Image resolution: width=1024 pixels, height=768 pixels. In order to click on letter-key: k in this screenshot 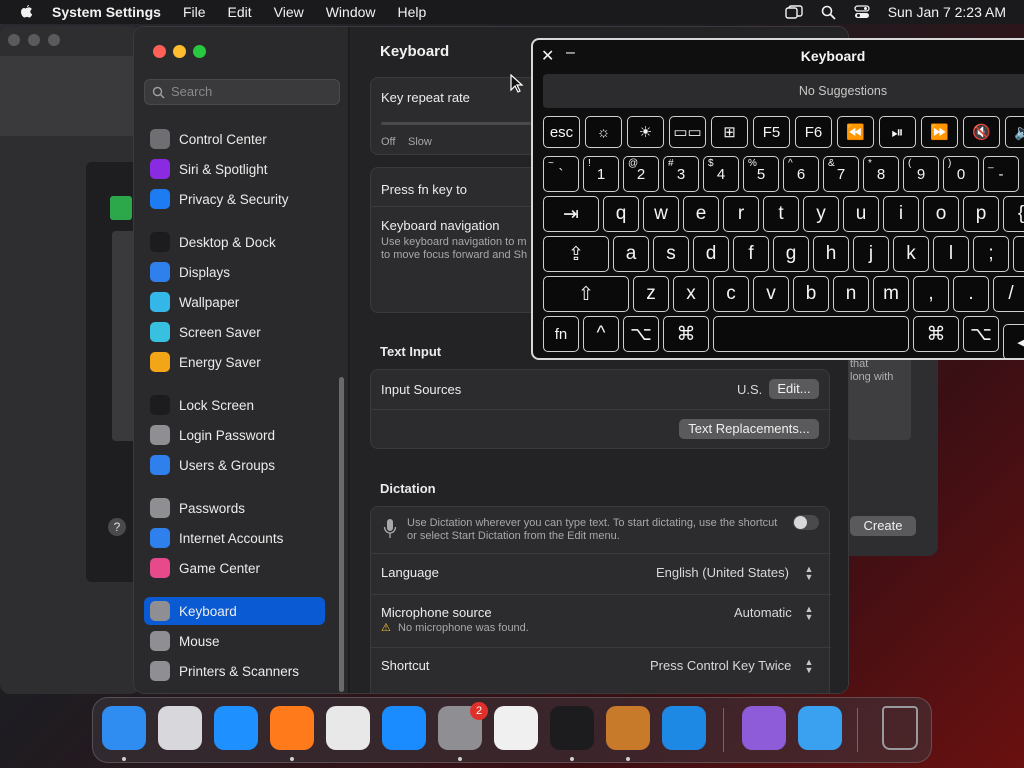, I will do `click(911, 254)`.